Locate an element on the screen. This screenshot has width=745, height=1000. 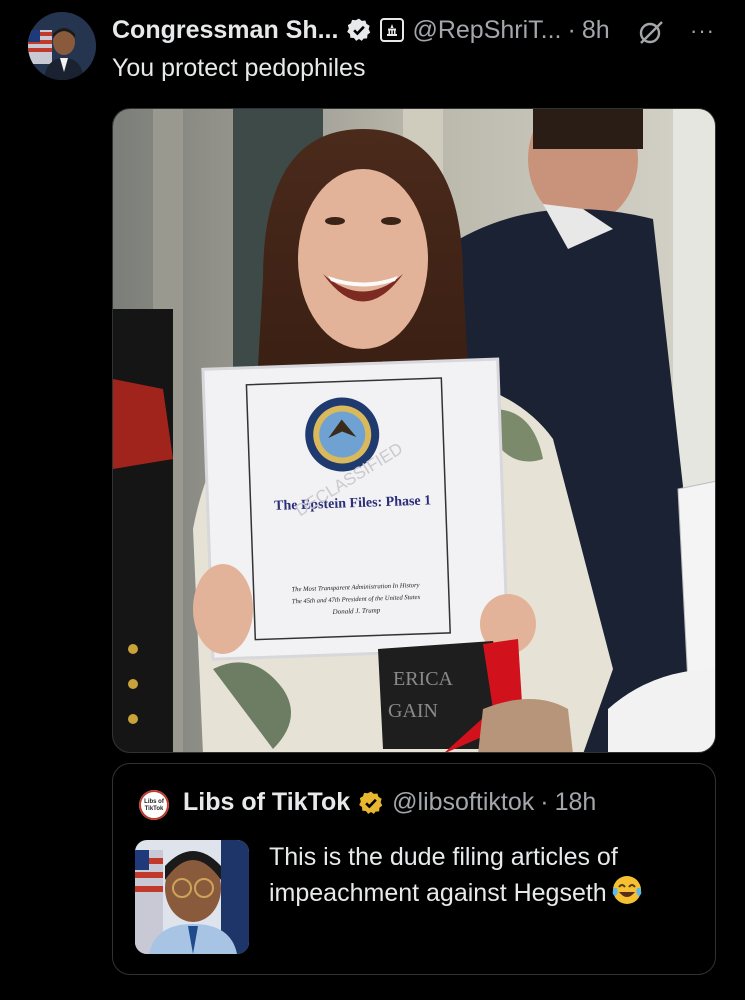
verified-badge-icon is located at coordinates (359, 30).